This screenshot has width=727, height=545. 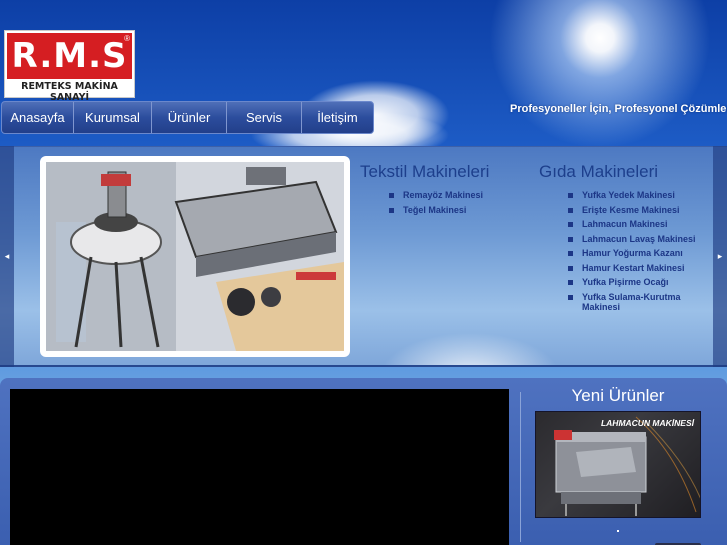 I want to click on category-list-tekstil: Remayöz Makinesi Teğel Makinesi, so click(x=454, y=204).